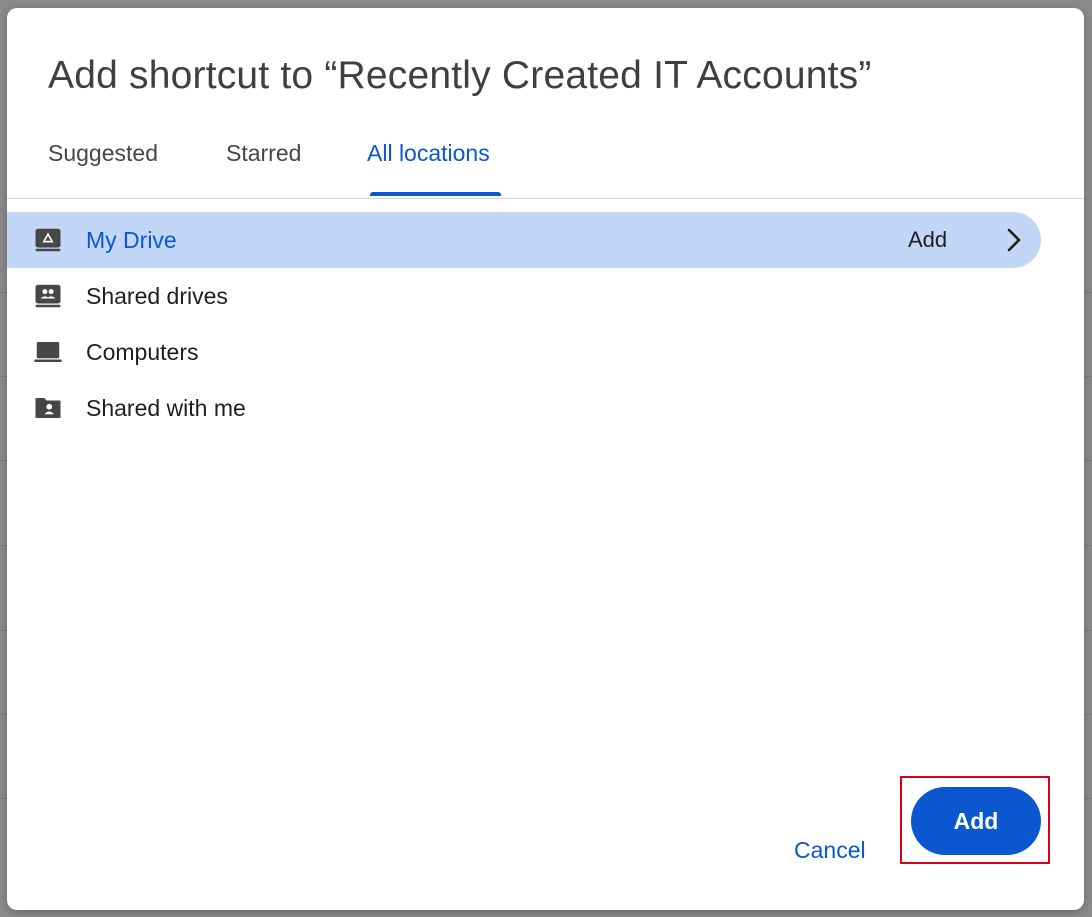 Image resolution: width=1092 pixels, height=917 pixels. Describe the element at coordinates (927, 240) in the screenshot. I see `row-add-button: Add` at that location.